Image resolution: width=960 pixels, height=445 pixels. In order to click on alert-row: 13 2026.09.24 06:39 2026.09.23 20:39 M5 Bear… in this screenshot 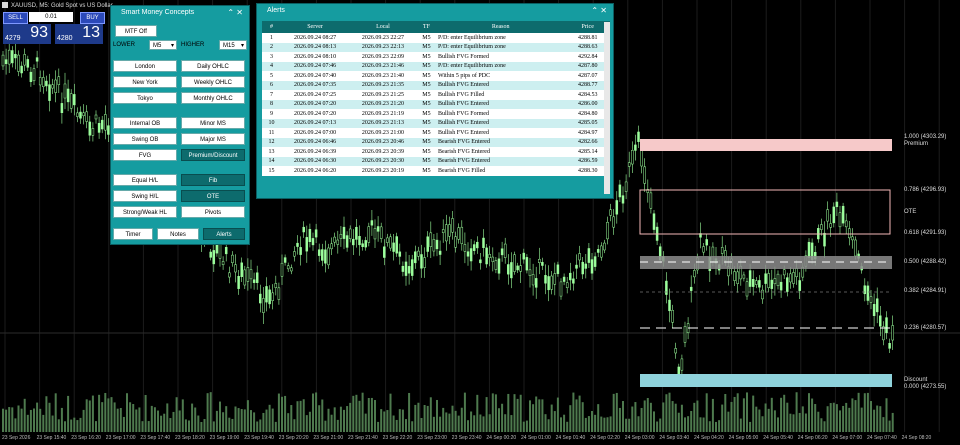, I will do `click(436, 152)`.